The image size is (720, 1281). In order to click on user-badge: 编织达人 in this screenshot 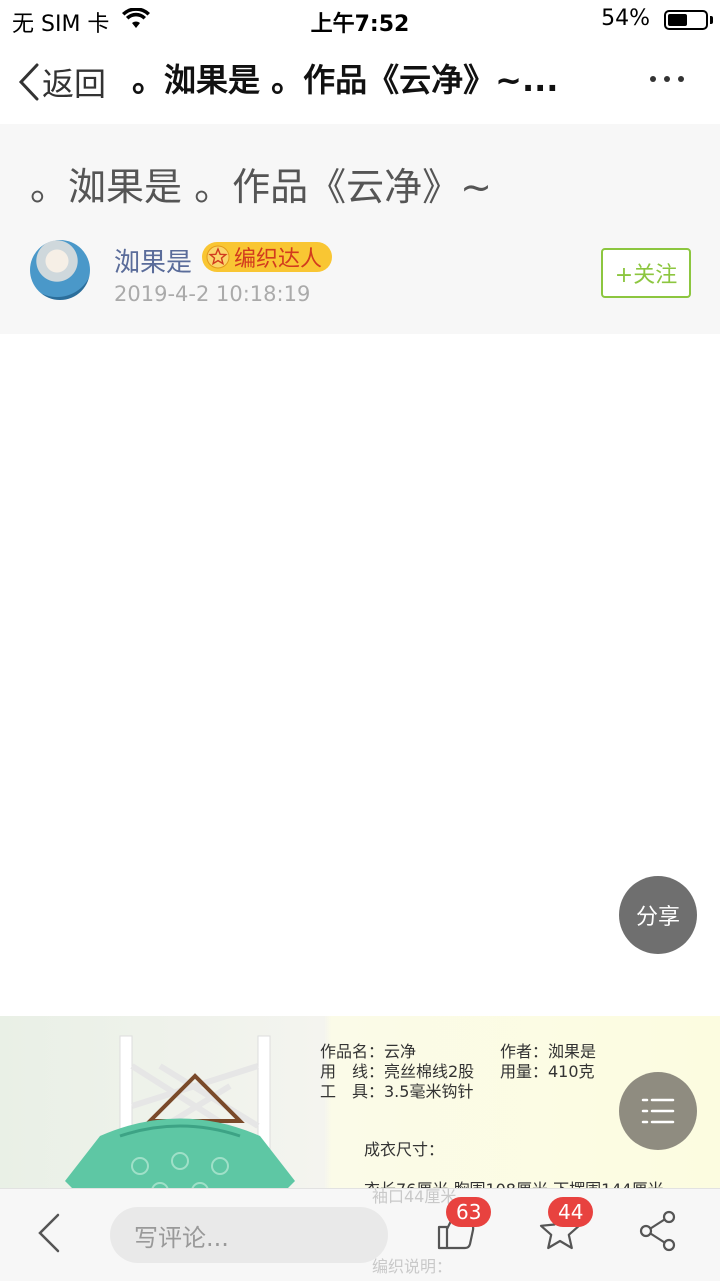, I will do `click(267, 257)`.